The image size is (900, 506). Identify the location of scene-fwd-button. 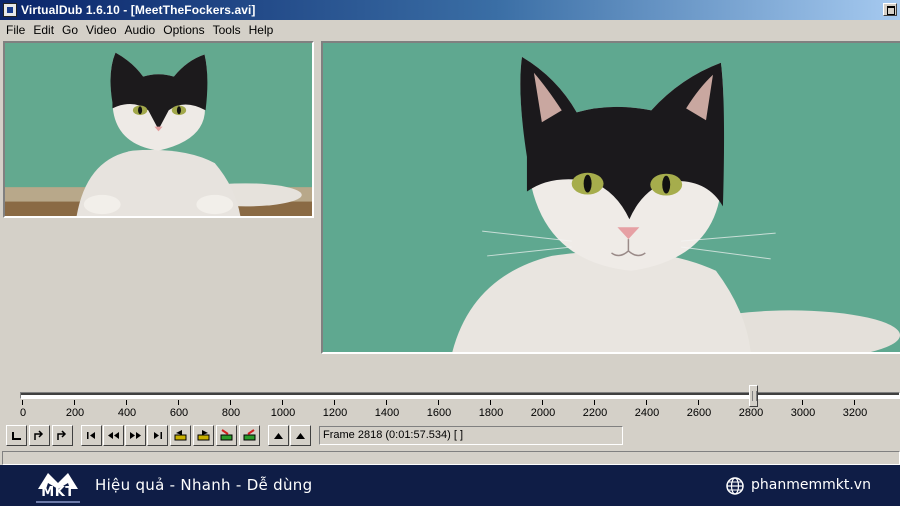
(249, 435).